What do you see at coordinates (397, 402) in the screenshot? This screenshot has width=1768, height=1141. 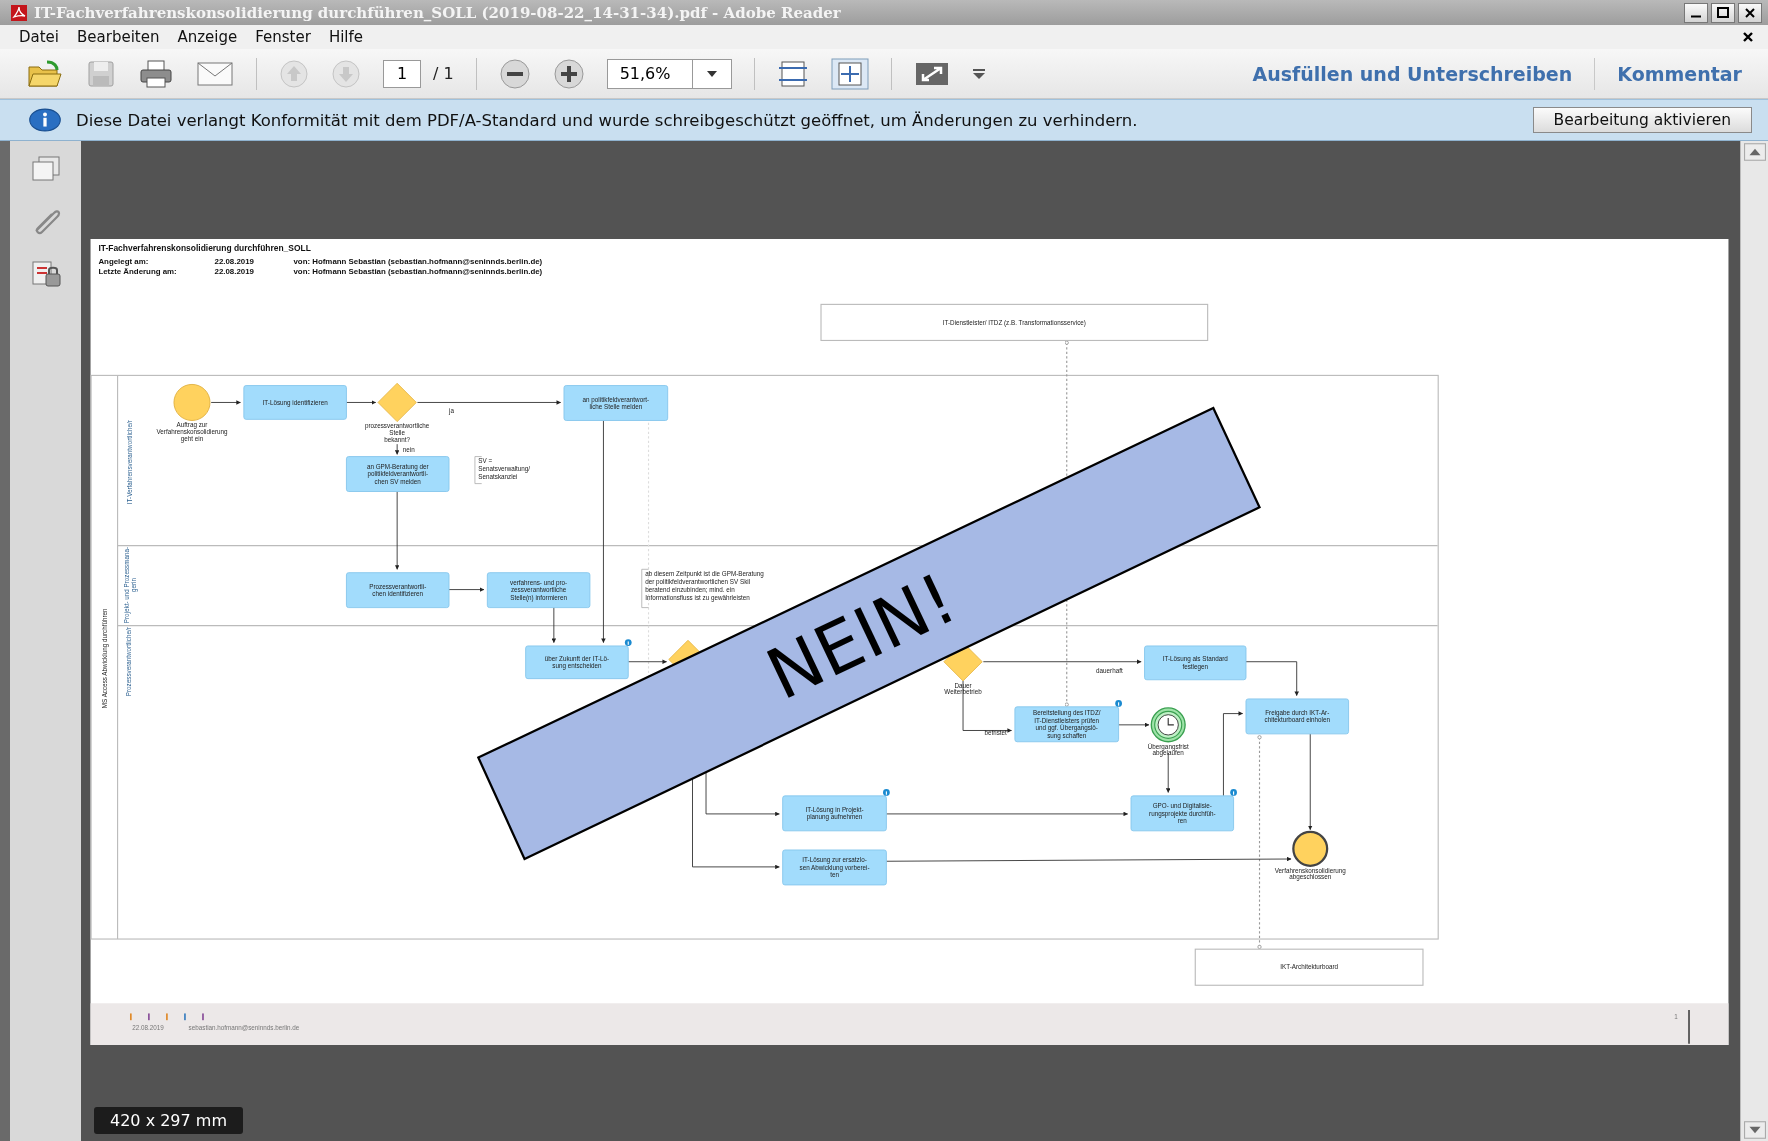 I see `gateway-diamond` at bounding box center [397, 402].